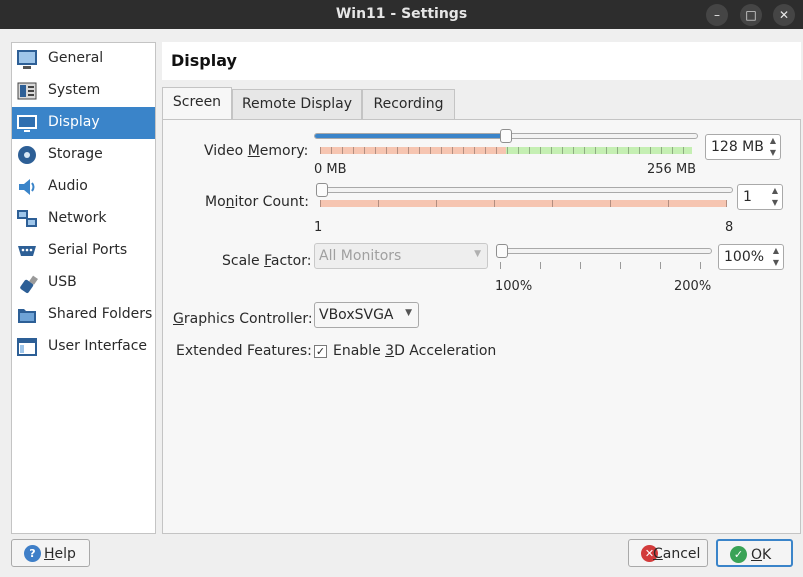 This screenshot has height=577, width=803. Describe the element at coordinates (297, 104) in the screenshot. I see `tab-remote-display: Remote Display` at that location.